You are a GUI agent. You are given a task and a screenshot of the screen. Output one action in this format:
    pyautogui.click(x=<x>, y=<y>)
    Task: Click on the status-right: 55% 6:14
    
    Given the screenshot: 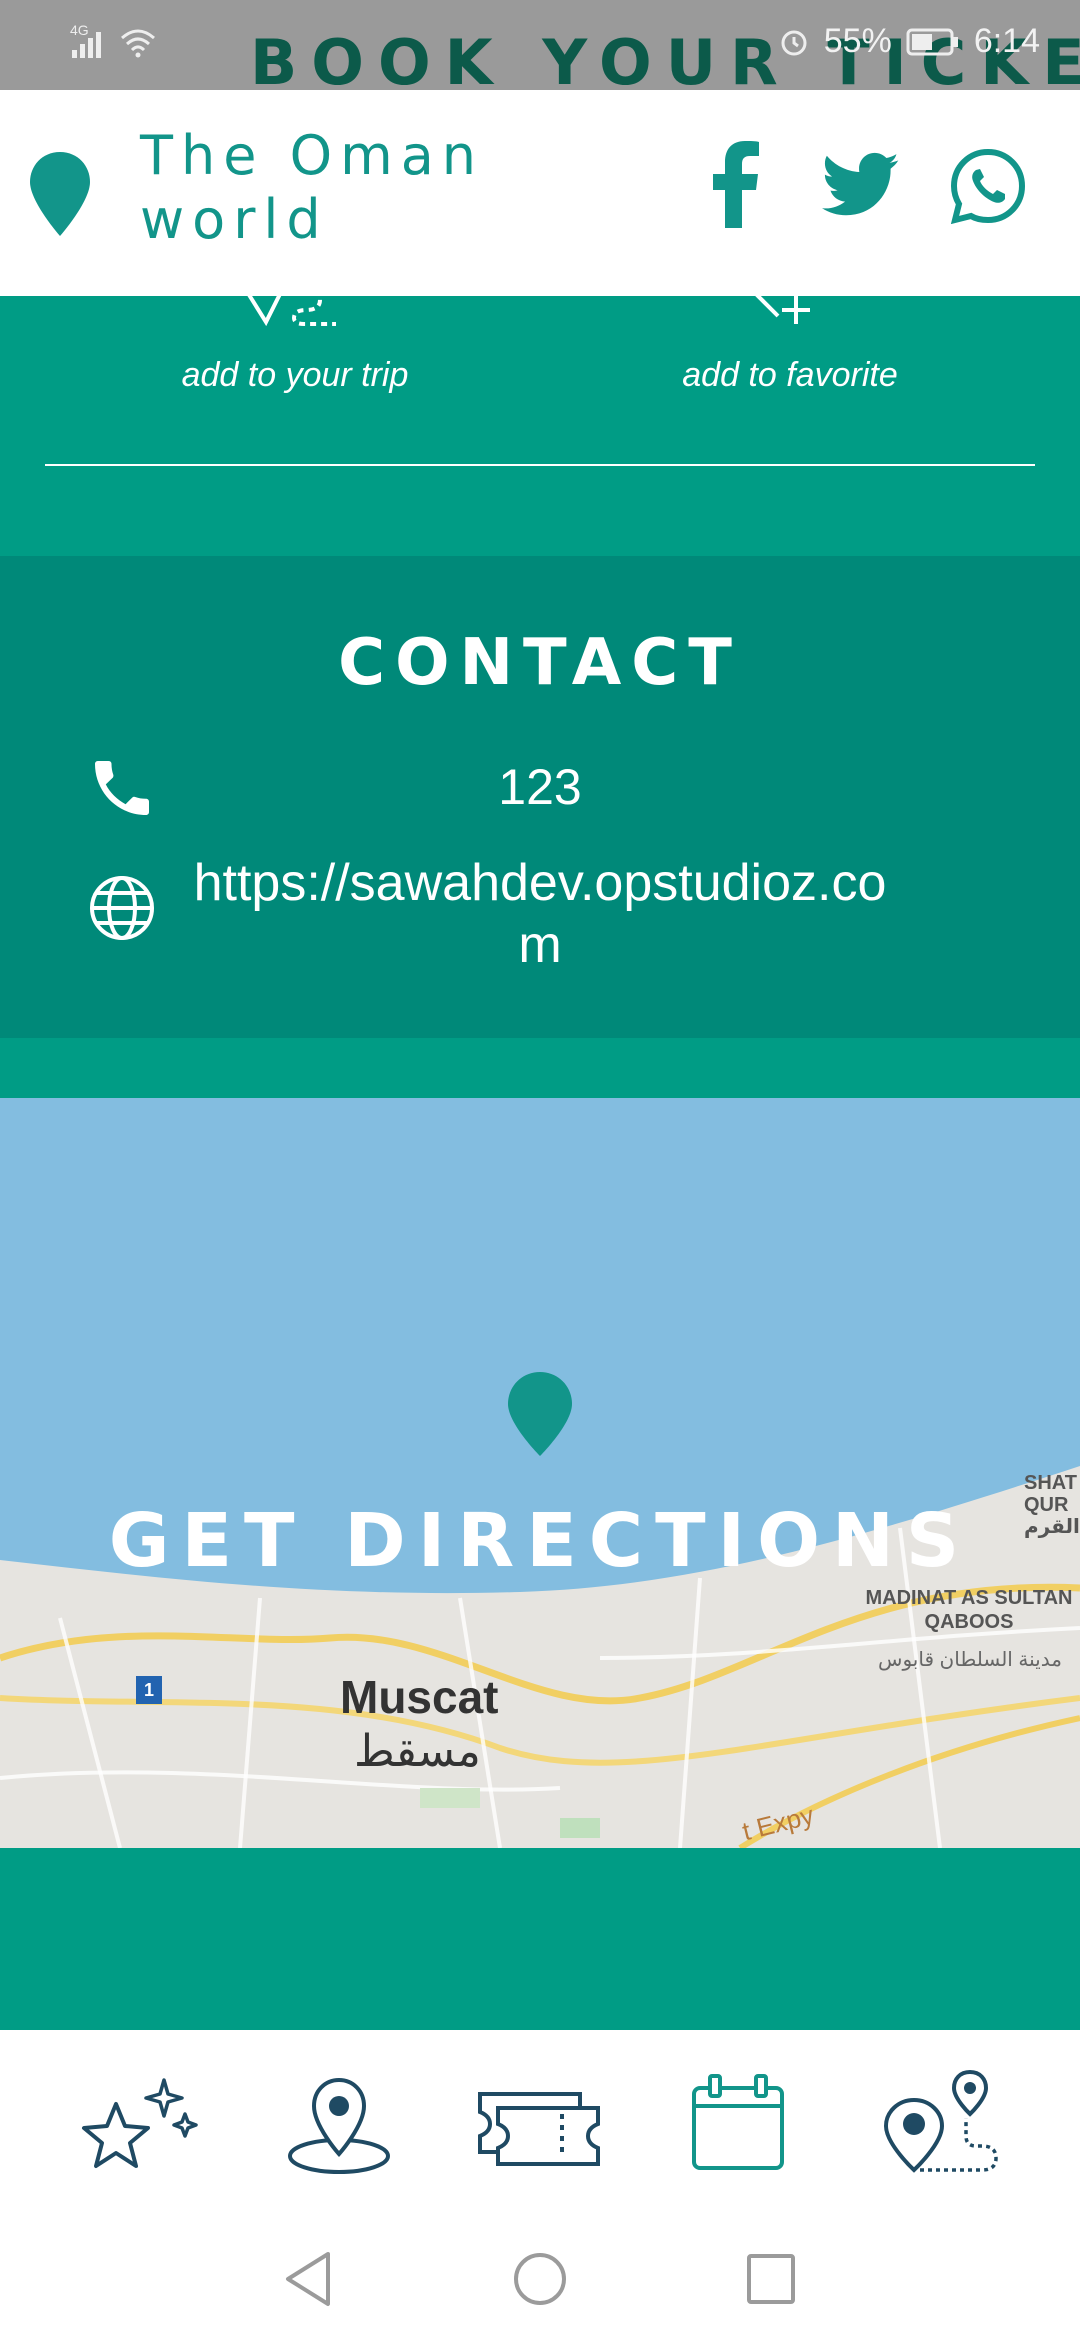 What is the action you would take?
    pyautogui.click(x=909, y=41)
    